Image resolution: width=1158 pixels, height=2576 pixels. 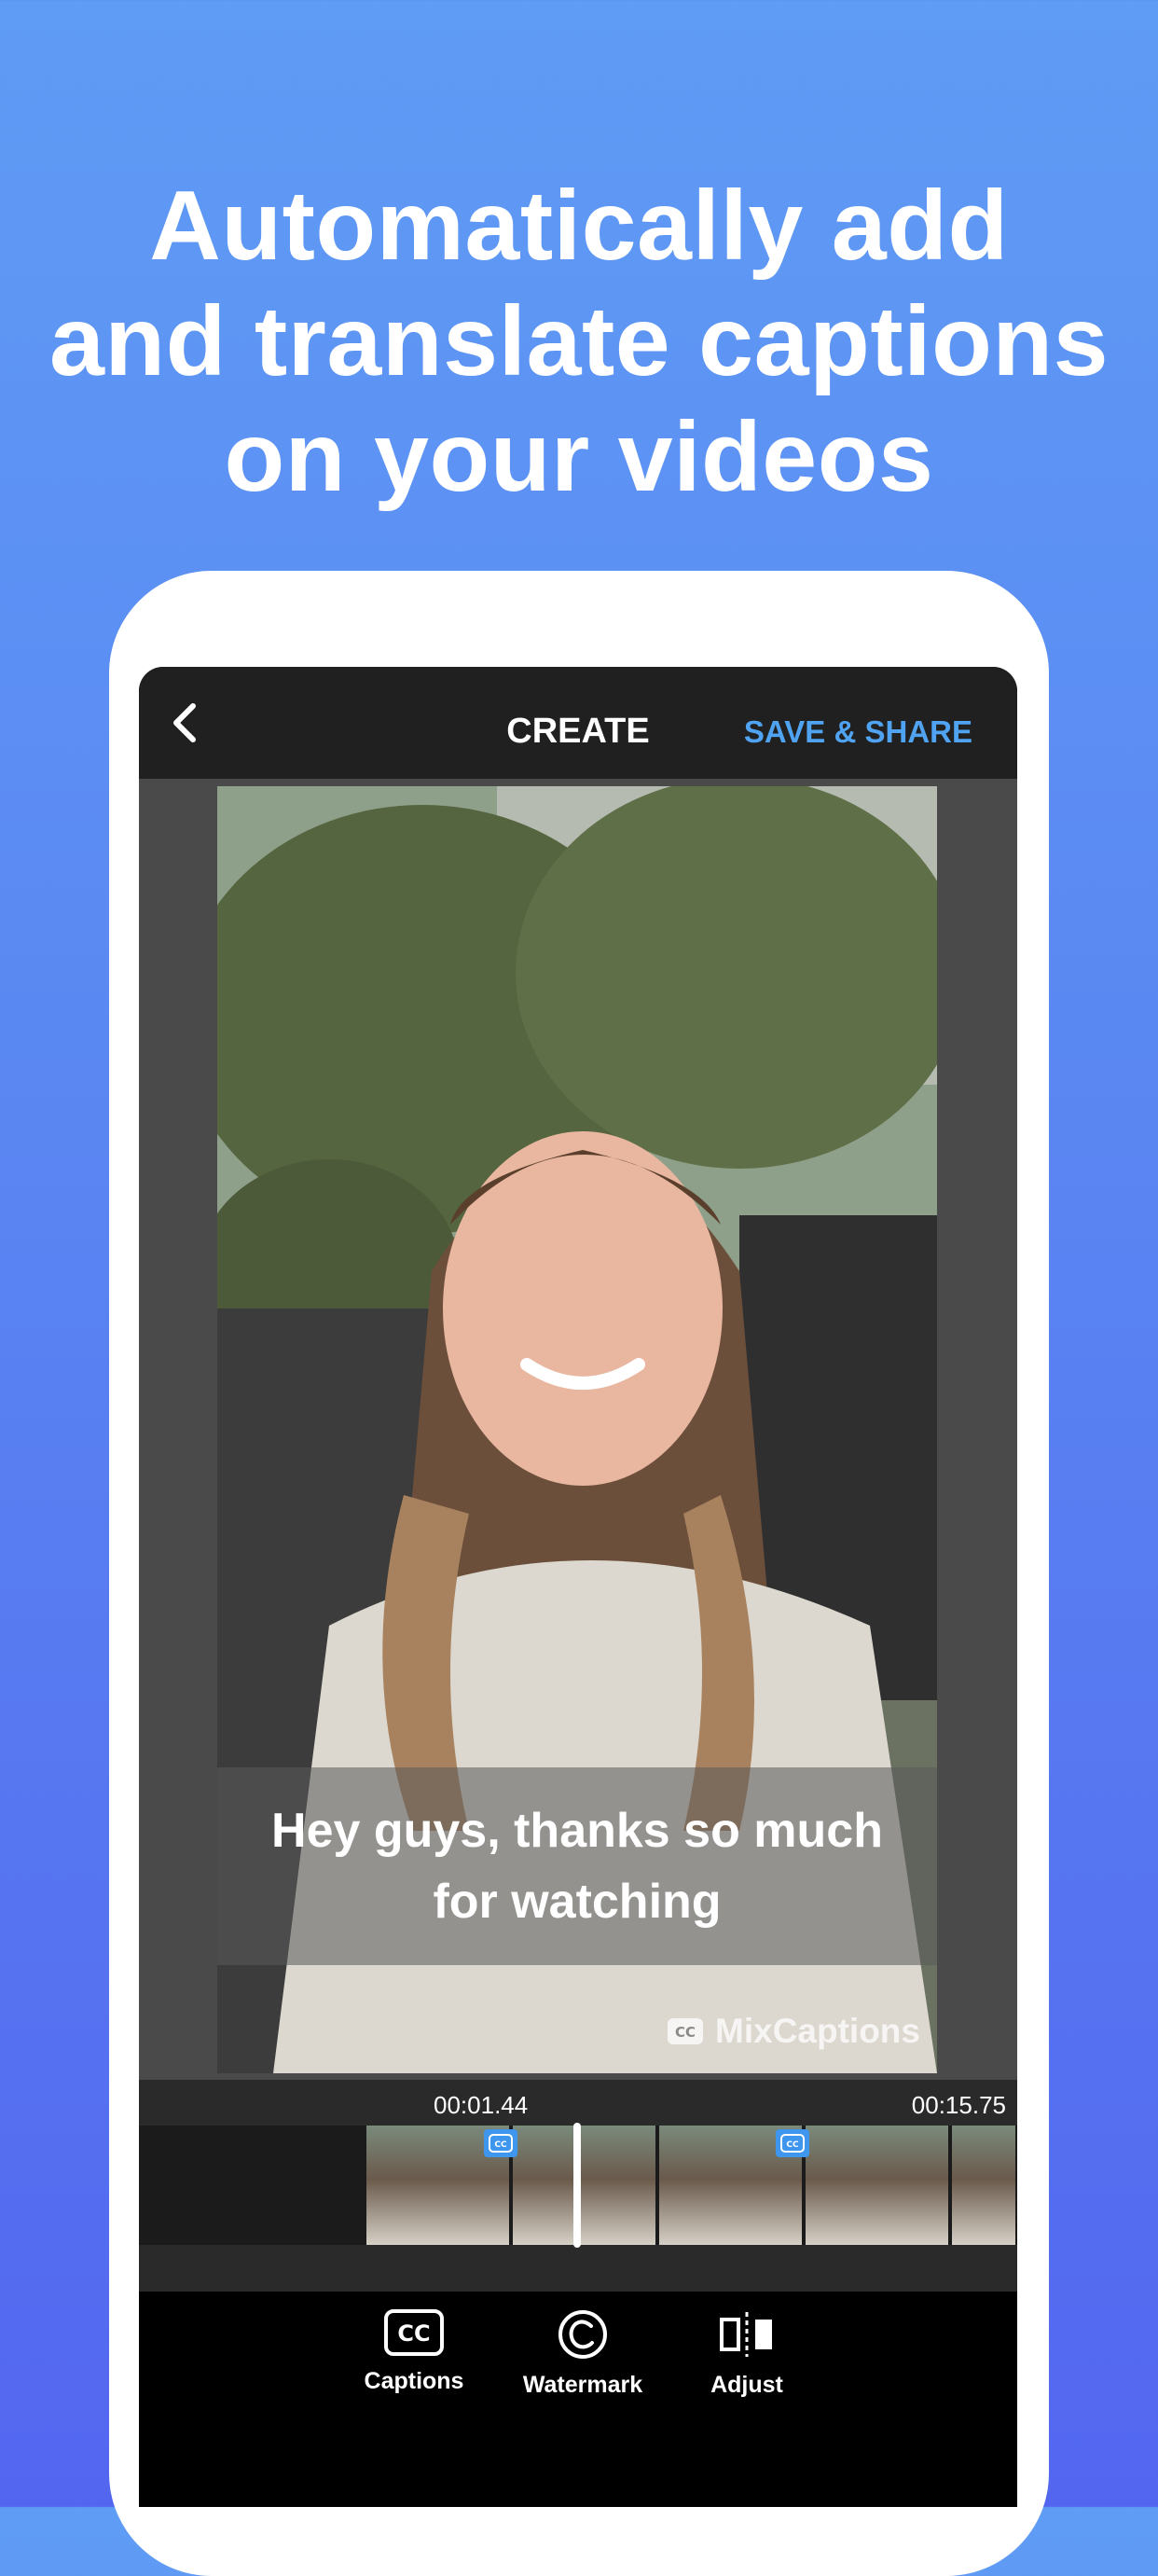 I want to click on save-share-button: SAVE & SHARE, so click(x=858, y=723).